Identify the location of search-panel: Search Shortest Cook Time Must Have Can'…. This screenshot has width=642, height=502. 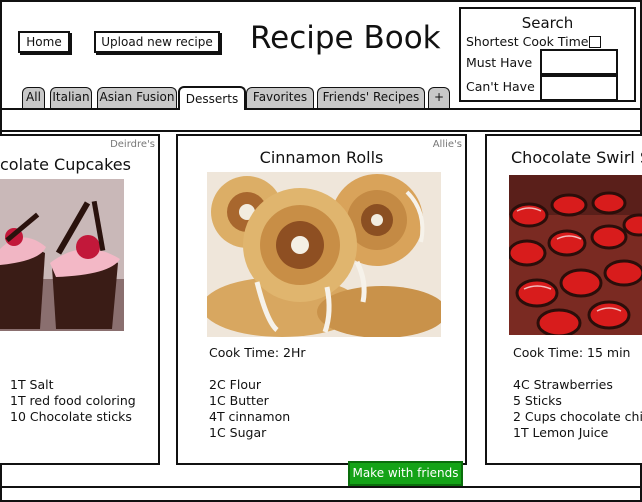
(547, 54).